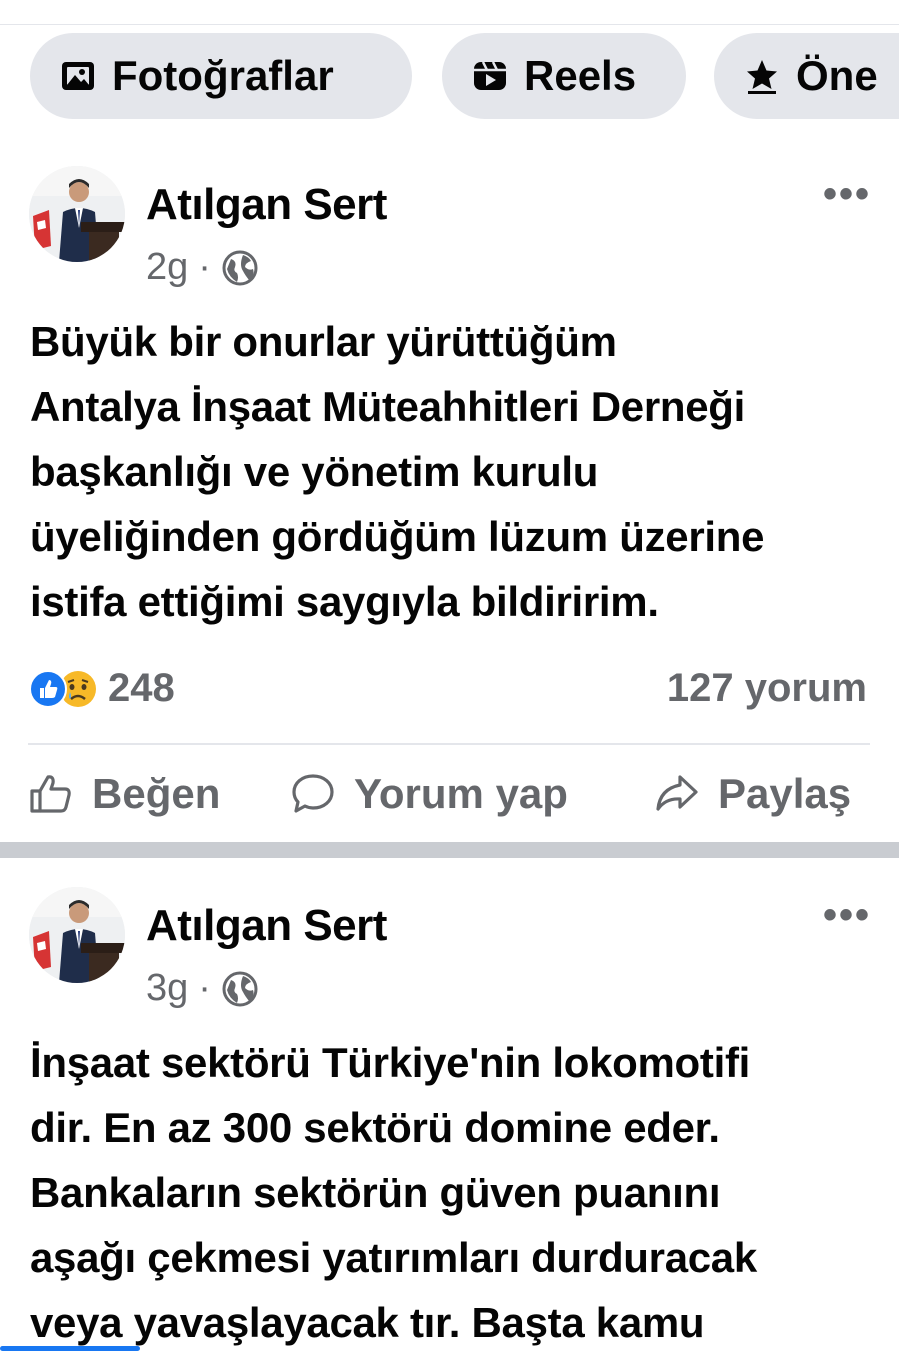  Describe the element at coordinates (390, 1062) in the screenshot. I see `post-text-line: İnşaat sektörü Türkiye'nin lokomotifi` at that location.